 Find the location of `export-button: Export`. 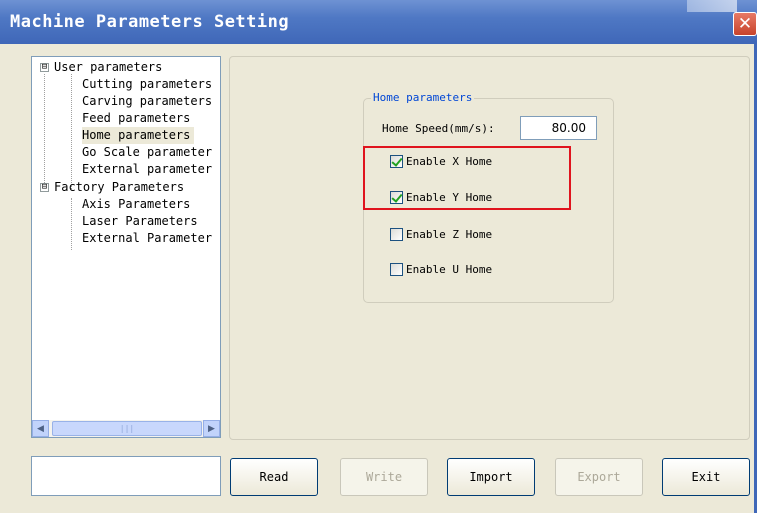

export-button: Export is located at coordinates (599, 477).